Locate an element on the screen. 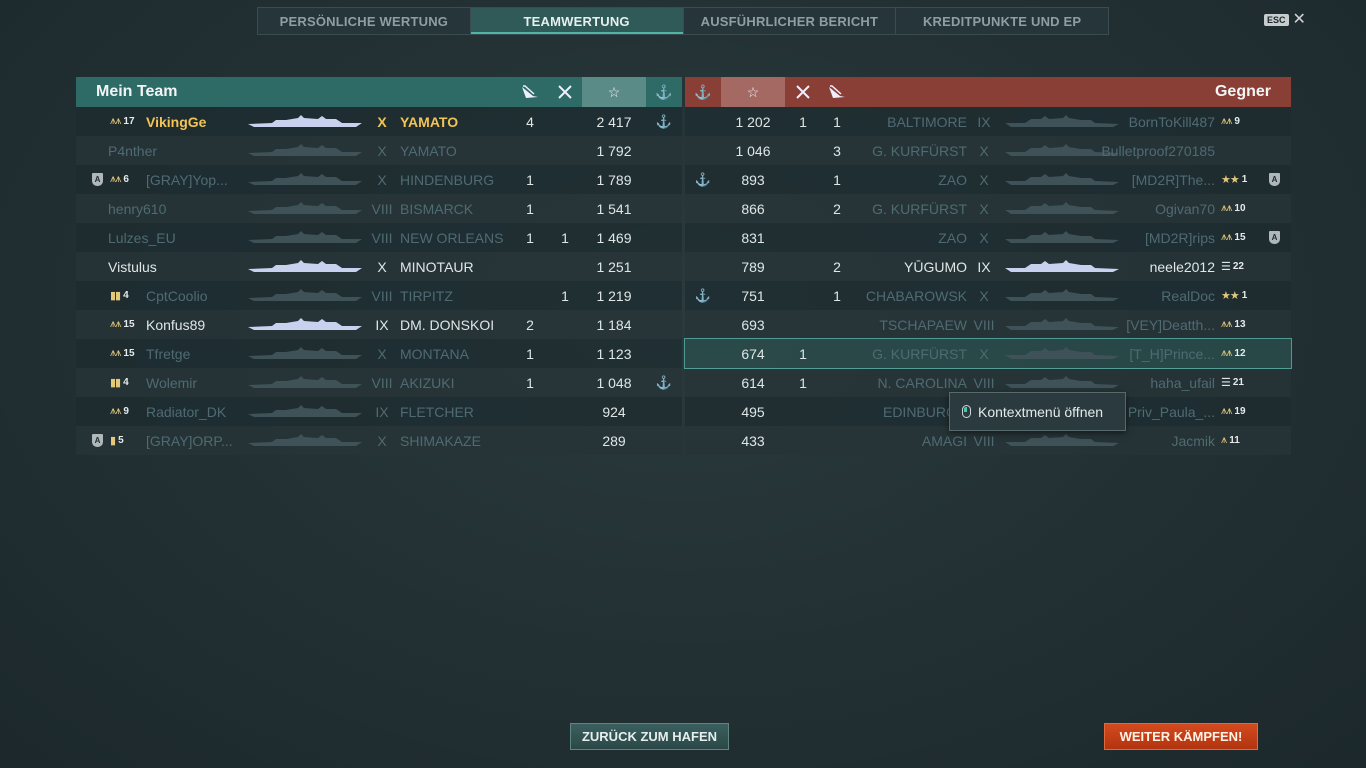  close-button: ESC ✕ is located at coordinates (1285, 20).